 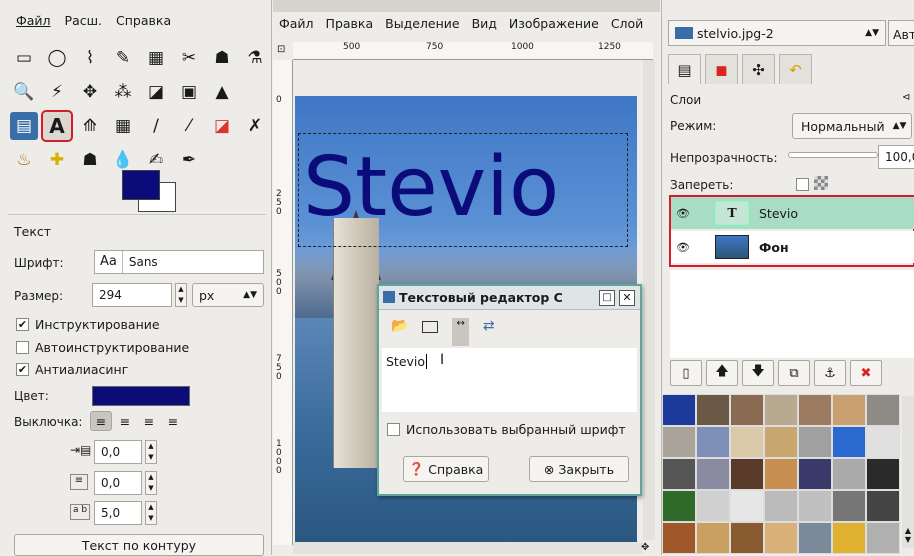 What do you see at coordinates (57, 58) in the screenshot?
I see `ellipse-select-icon: ◯` at bounding box center [57, 58].